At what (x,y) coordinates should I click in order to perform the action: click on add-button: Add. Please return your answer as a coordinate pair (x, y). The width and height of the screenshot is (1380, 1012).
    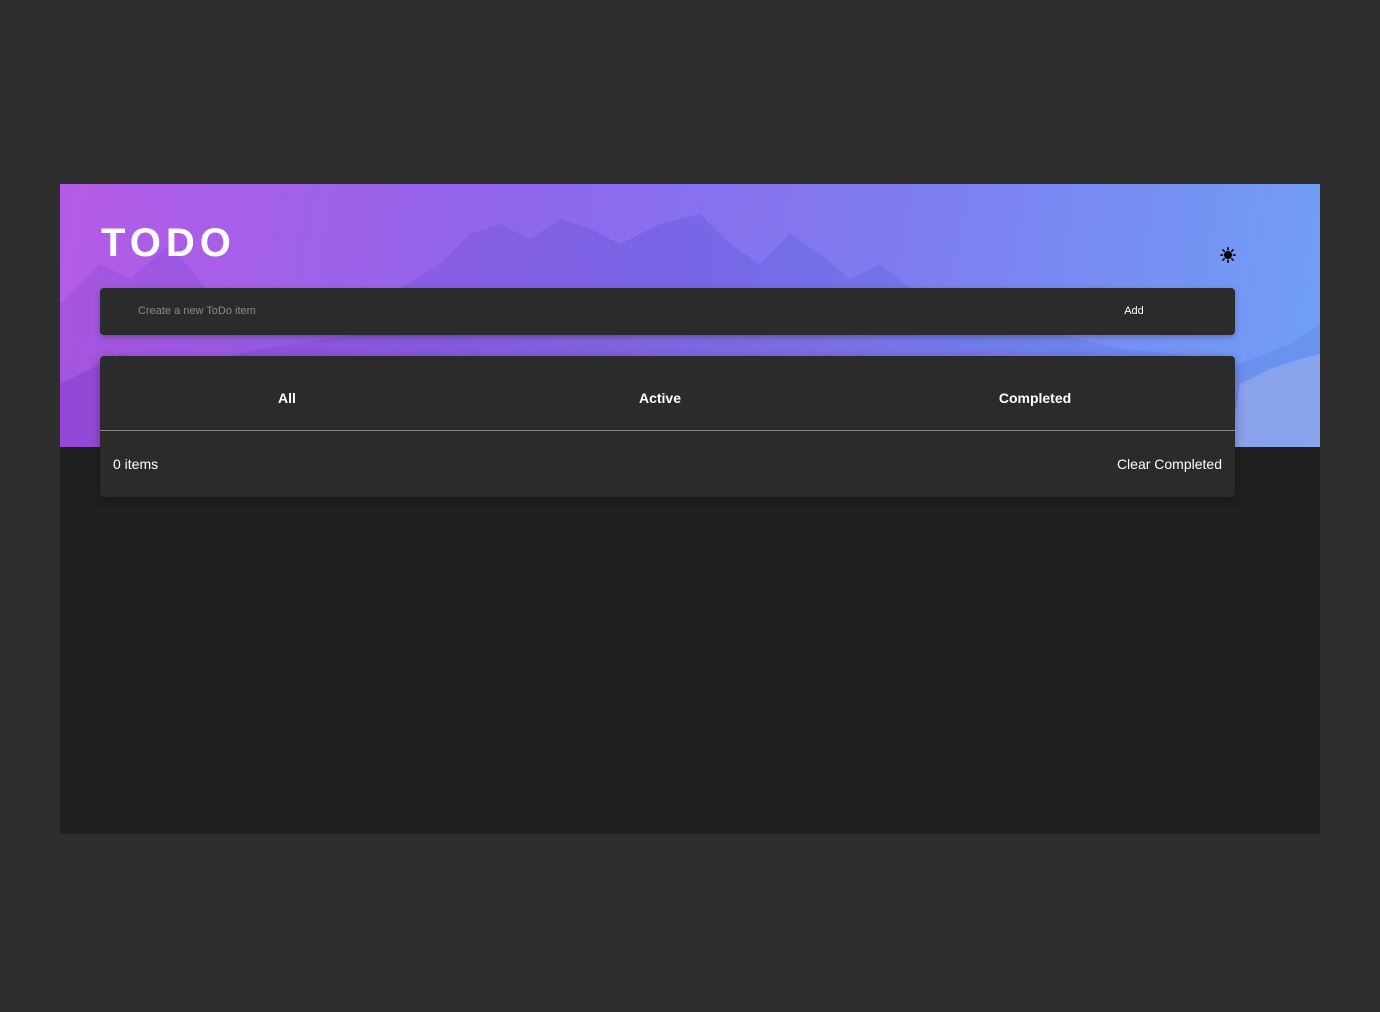
    Looking at the image, I should click on (1134, 311).